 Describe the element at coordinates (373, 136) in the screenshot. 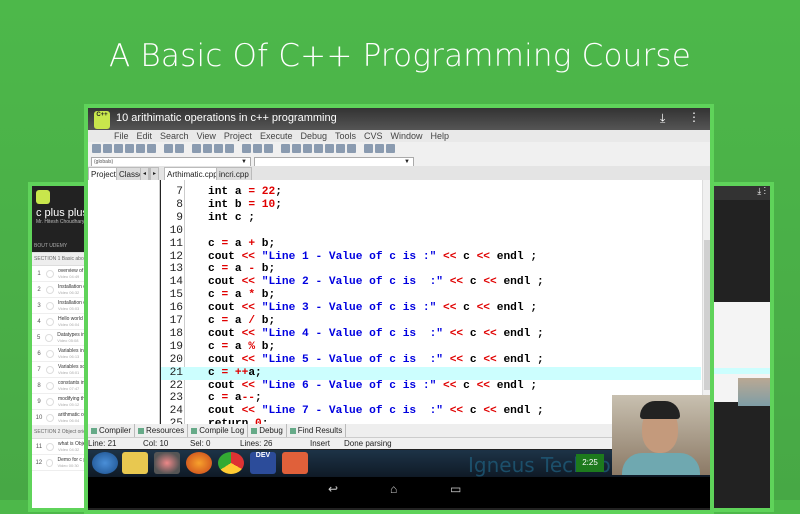

I see `menu-cvs: CVS` at that location.